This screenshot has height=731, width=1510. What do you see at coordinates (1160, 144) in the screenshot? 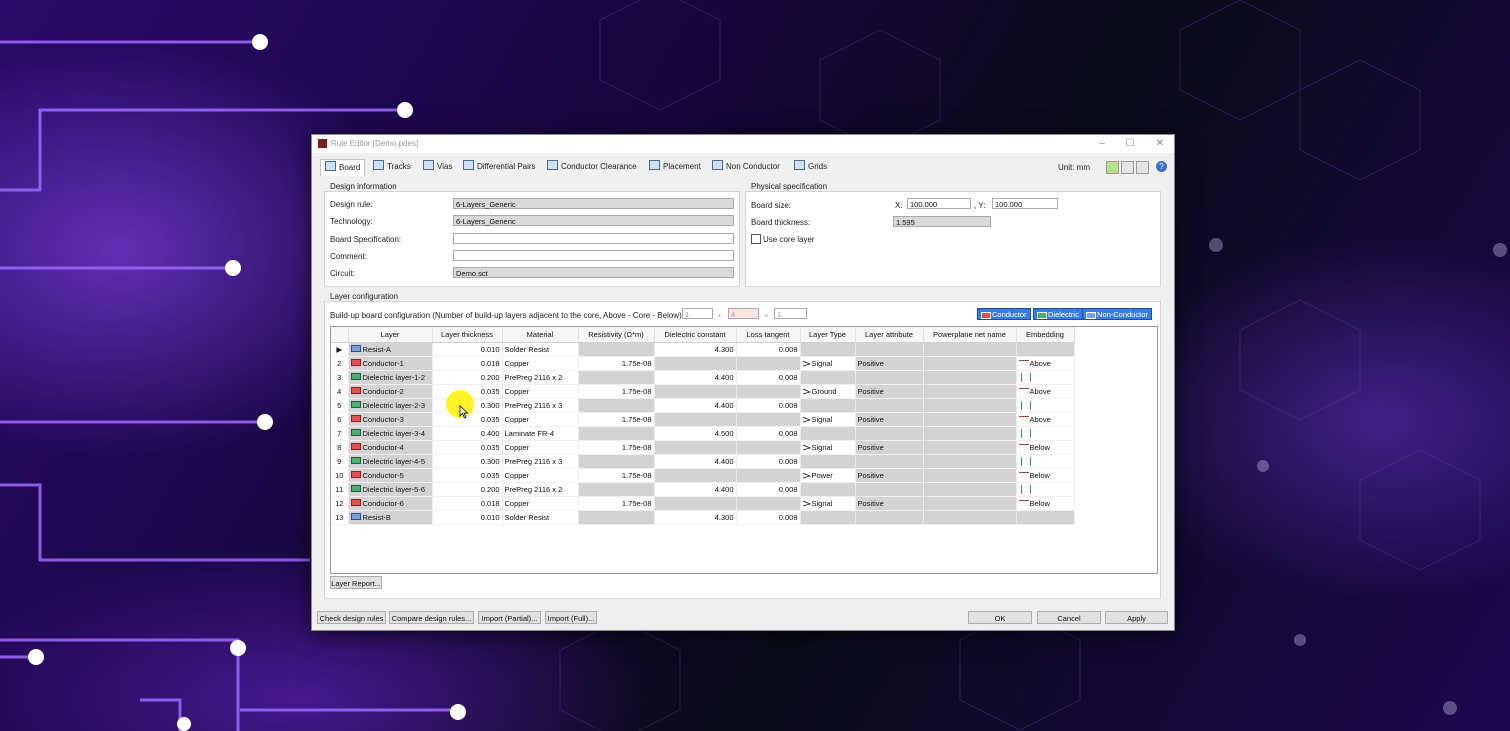
I see `close-icon: ✕` at bounding box center [1160, 144].